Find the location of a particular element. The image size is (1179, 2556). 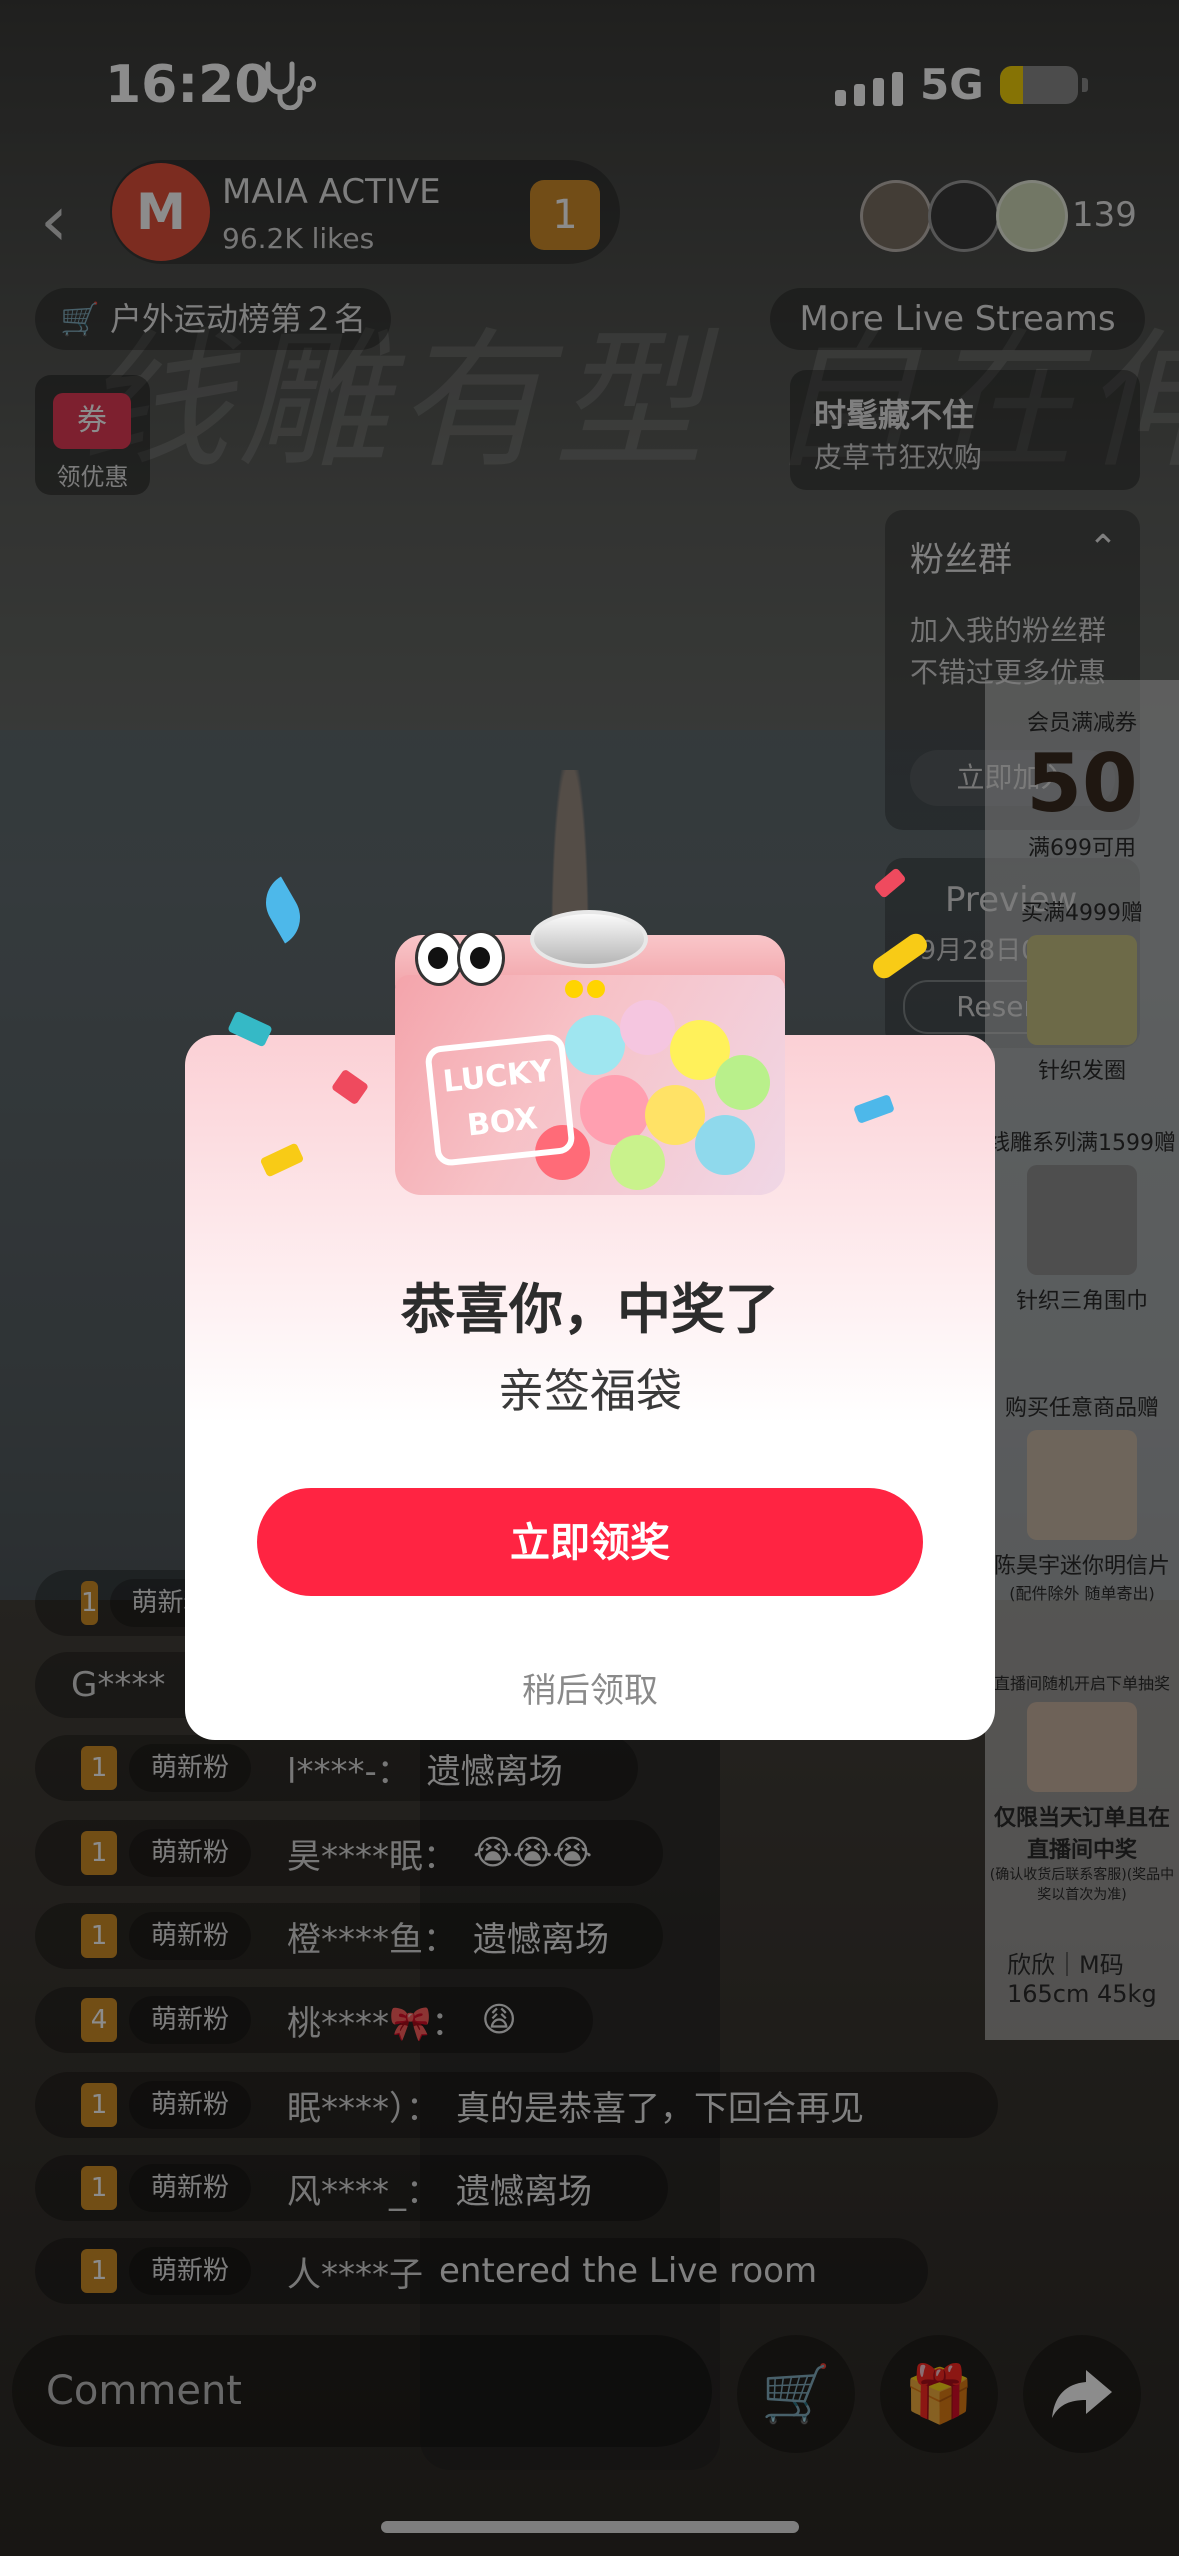

prize-subtitle: 亲签福袋 is located at coordinates (590, 1391).